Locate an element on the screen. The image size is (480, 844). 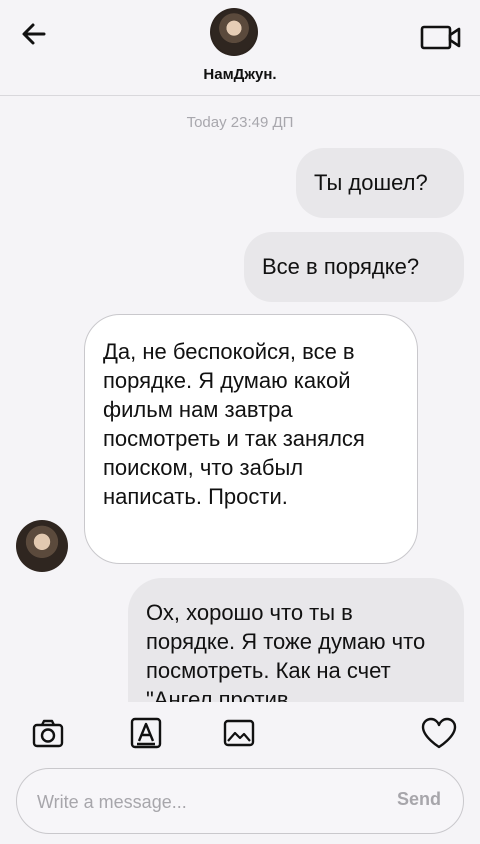
chat-header: НамДжун. is located at coordinates (240, 48).